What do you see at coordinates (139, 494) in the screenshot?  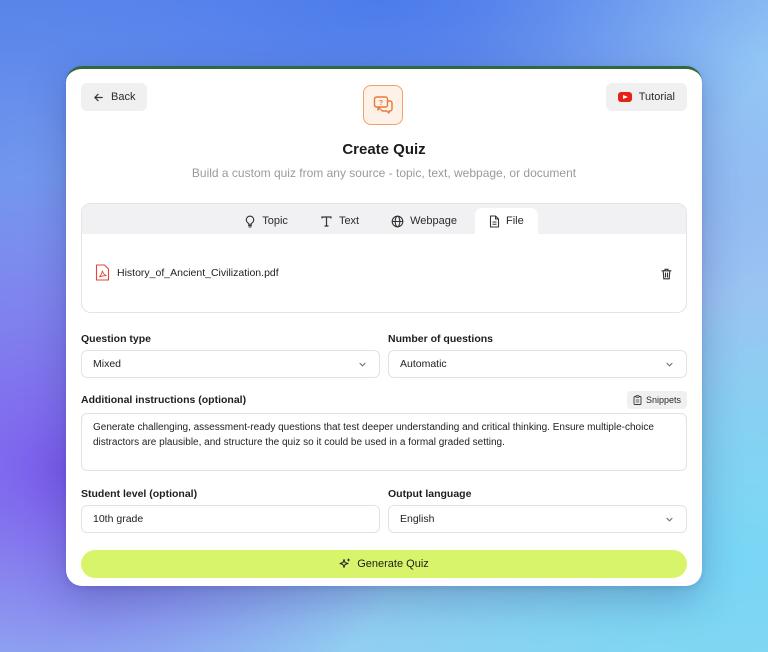 I see `student-level-label: Student level (optional)` at bounding box center [139, 494].